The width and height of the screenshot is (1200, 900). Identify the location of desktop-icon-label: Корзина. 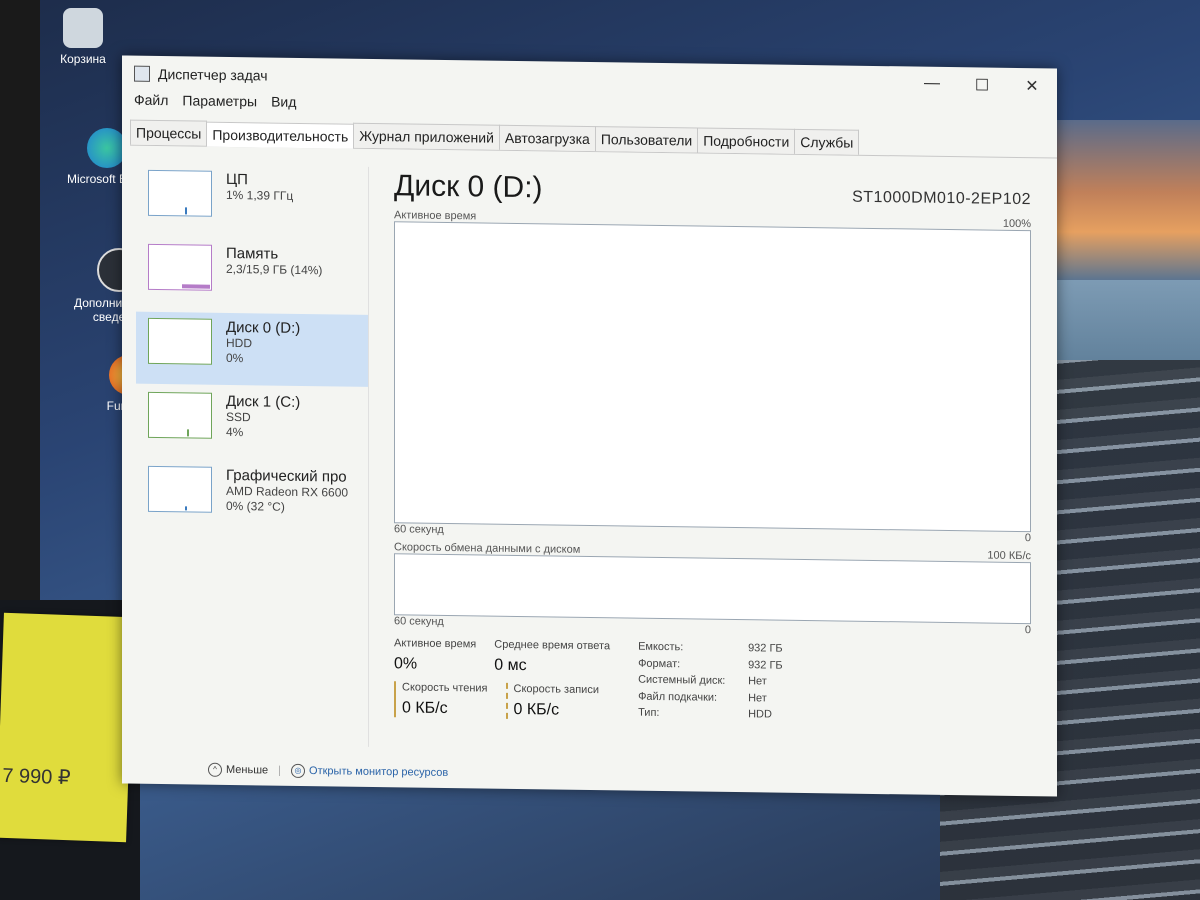
(83, 59).